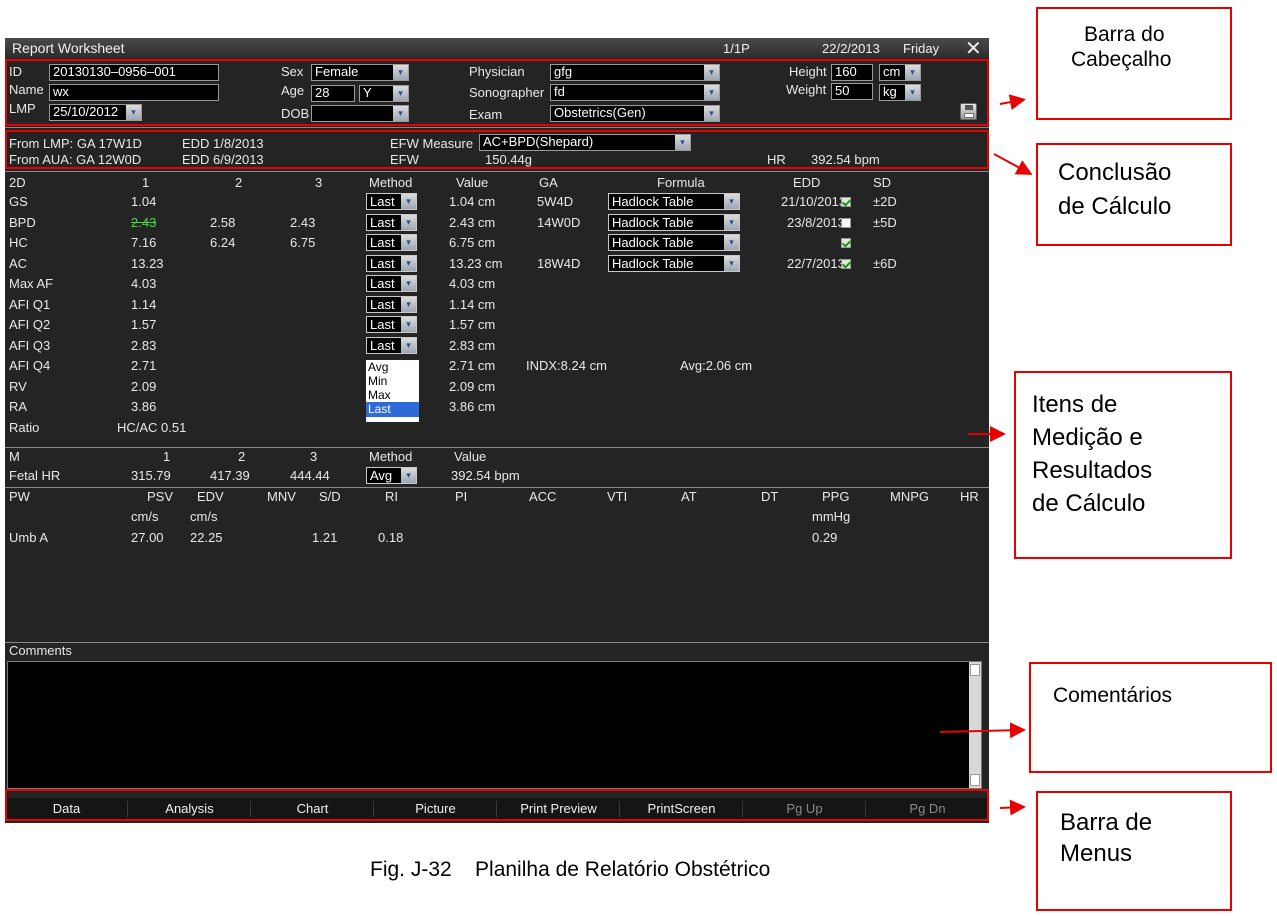 The width and height of the screenshot is (1277, 916). Describe the element at coordinates (1115, 206) in the screenshot. I see `annotation-conclusion-line2: de Cálculo` at that location.